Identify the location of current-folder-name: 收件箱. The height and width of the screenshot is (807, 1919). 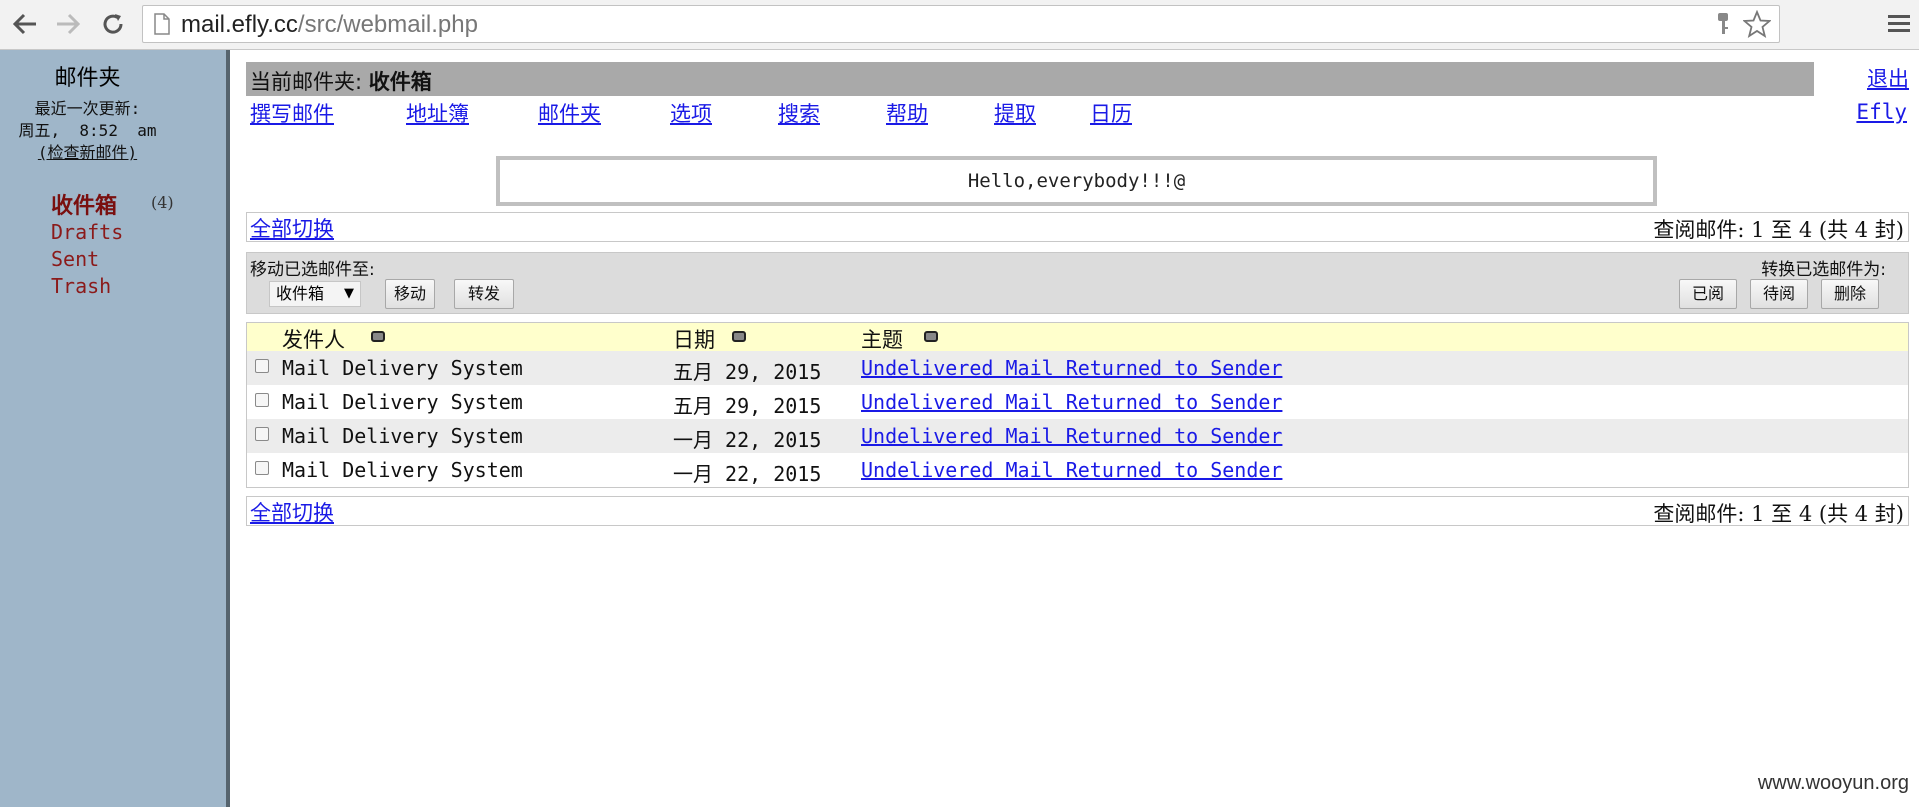
(400, 82).